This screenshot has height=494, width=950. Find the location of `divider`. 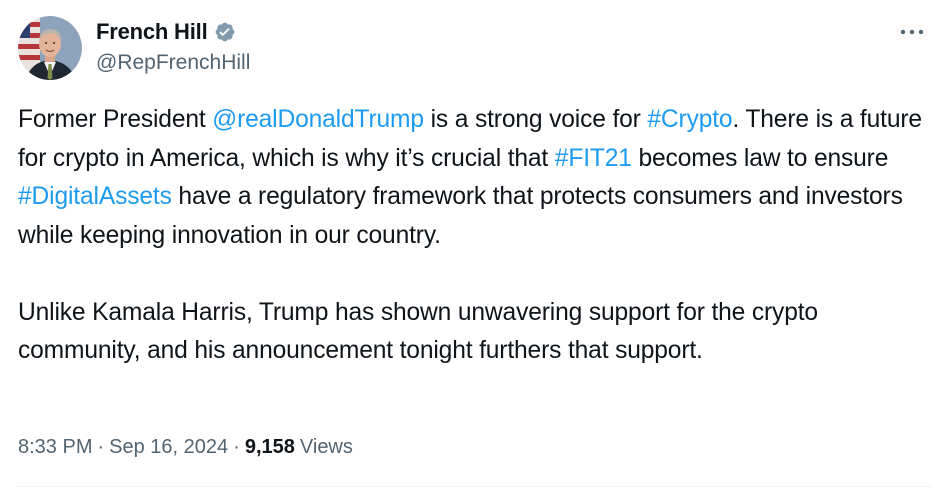

divider is located at coordinates (475, 486).